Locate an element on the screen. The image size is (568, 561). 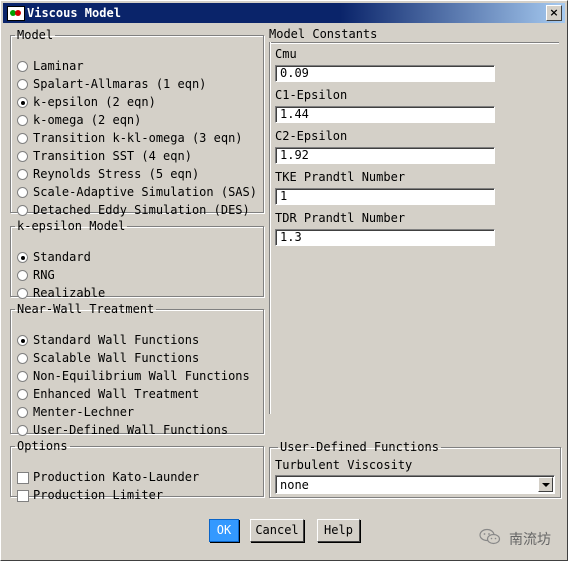
ok-button: OK is located at coordinates (224, 530).